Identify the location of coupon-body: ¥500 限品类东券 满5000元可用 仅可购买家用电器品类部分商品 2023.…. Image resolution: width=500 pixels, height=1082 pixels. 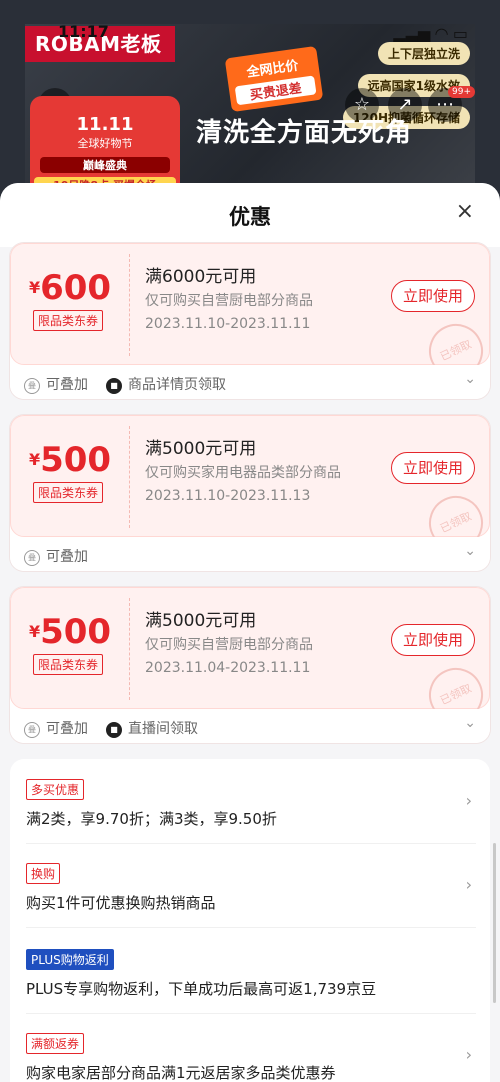
(250, 487).